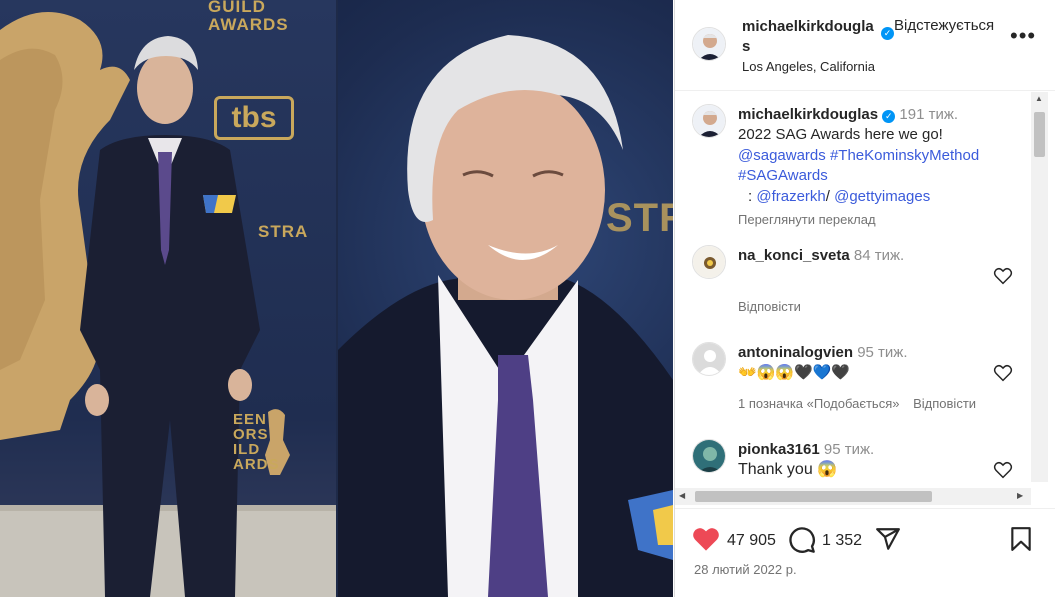 This screenshot has height=597, width=1055. I want to click on commenter-username: pionka3161, so click(779, 449).